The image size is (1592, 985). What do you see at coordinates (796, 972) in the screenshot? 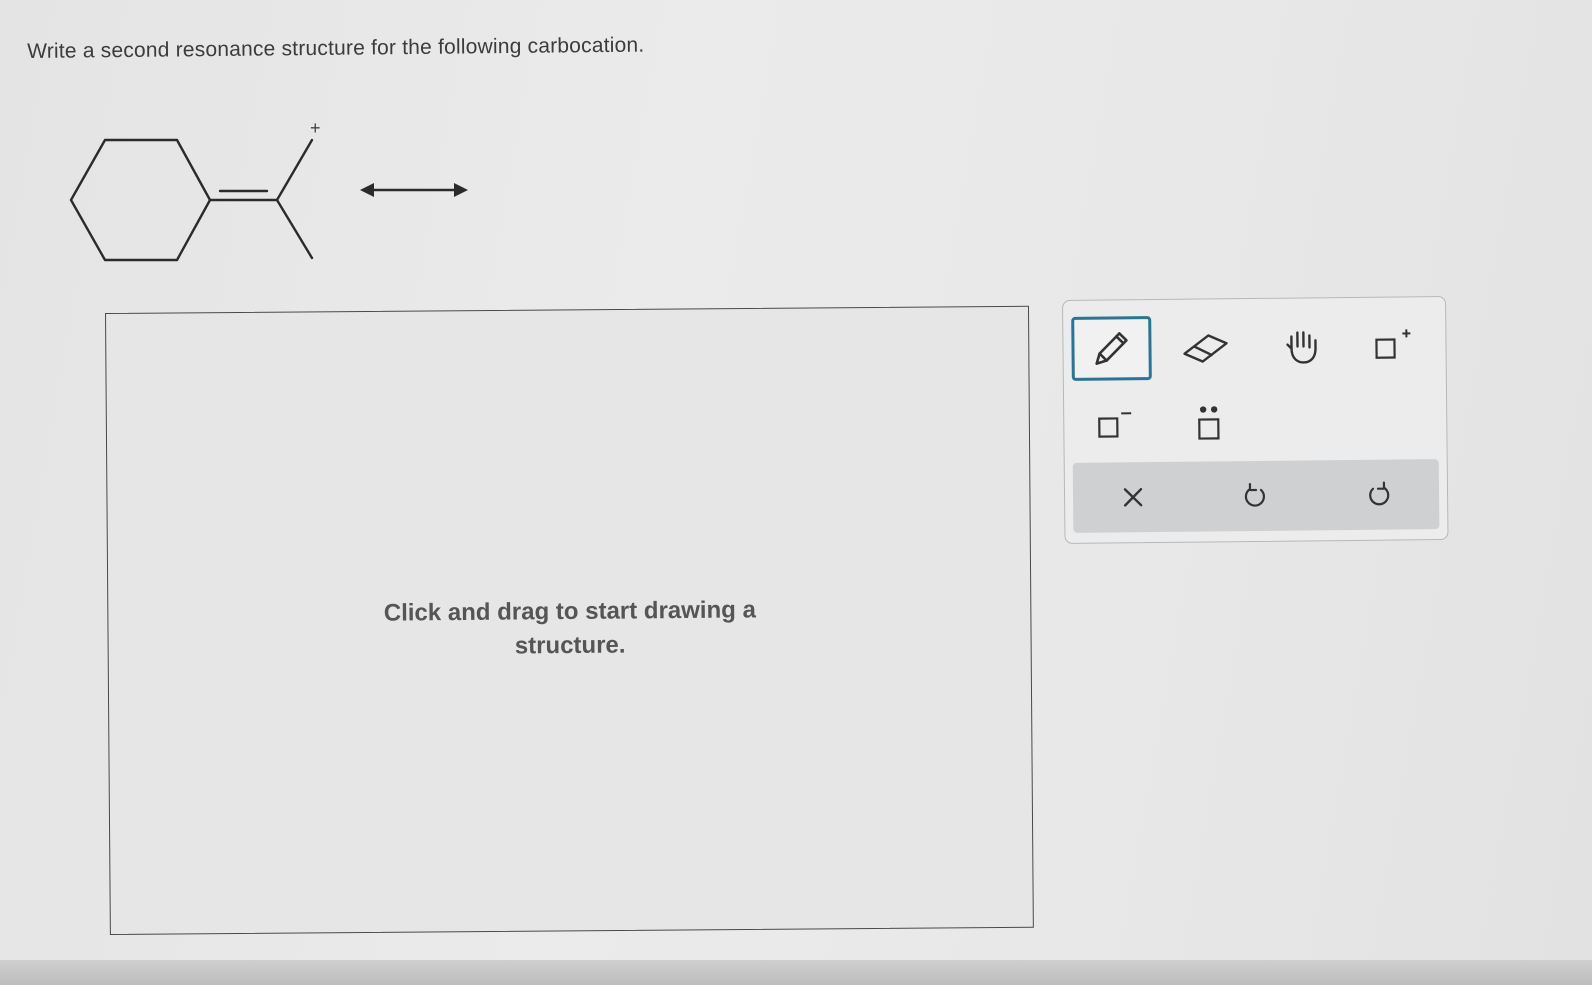
I see `bottom-strip` at bounding box center [796, 972].